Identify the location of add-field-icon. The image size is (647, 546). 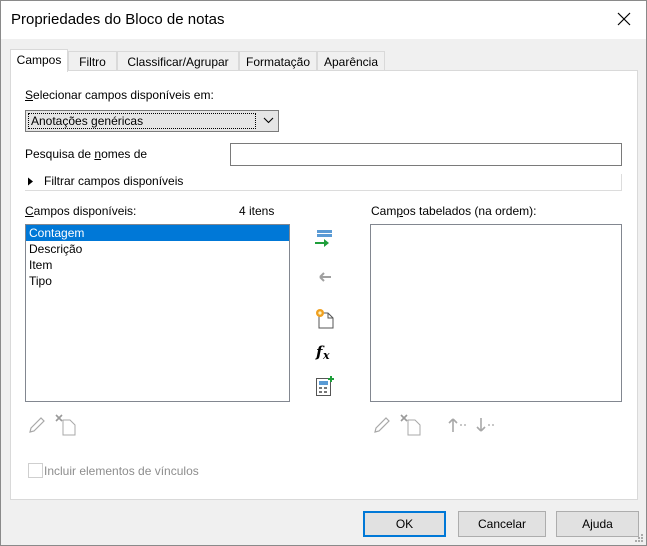
(323, 238).